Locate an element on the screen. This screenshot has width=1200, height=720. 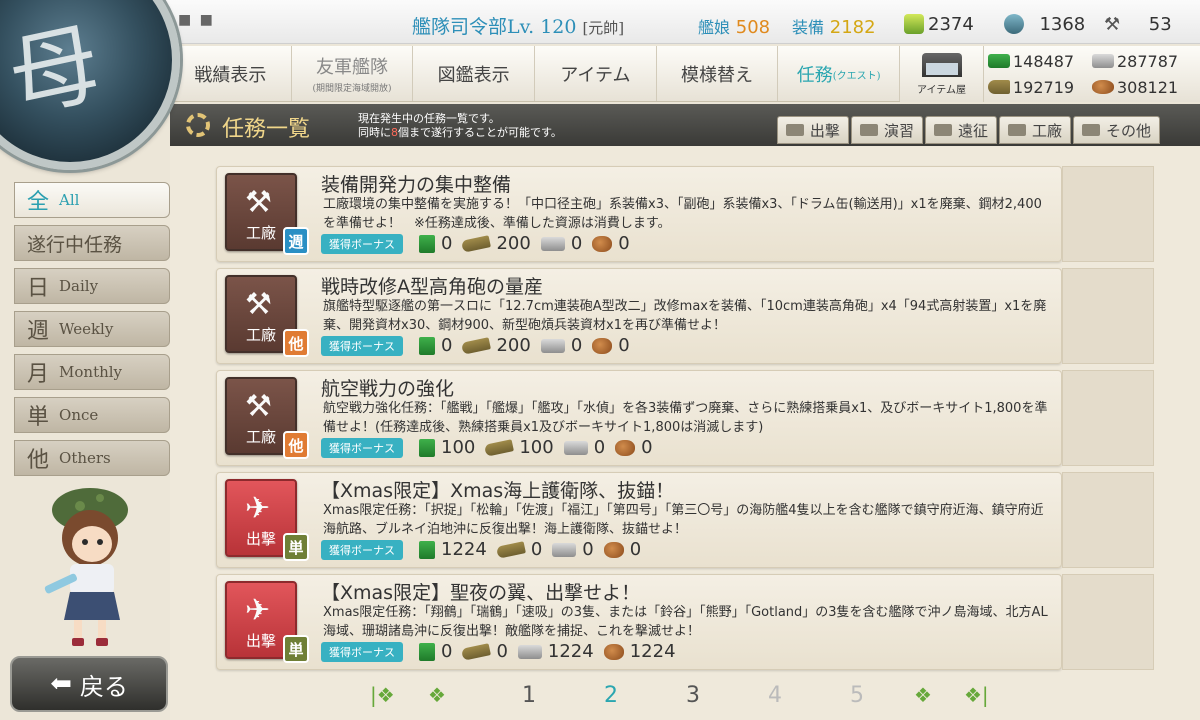
bucket-count: 2374 is located at coordinates (939, 24).